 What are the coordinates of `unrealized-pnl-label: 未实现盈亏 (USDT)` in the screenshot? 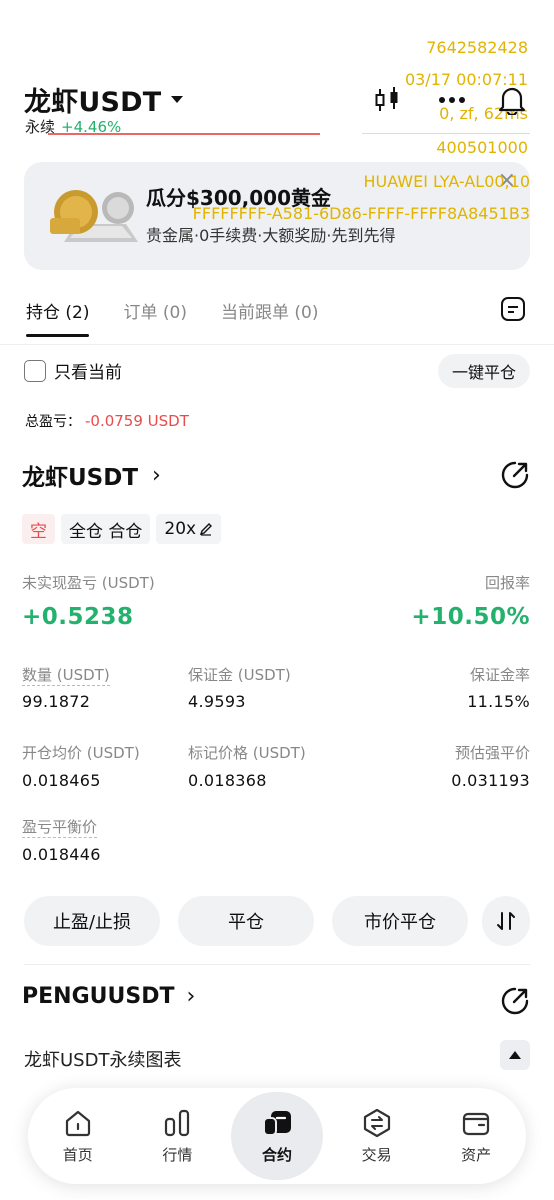 It's located at (88, 583).